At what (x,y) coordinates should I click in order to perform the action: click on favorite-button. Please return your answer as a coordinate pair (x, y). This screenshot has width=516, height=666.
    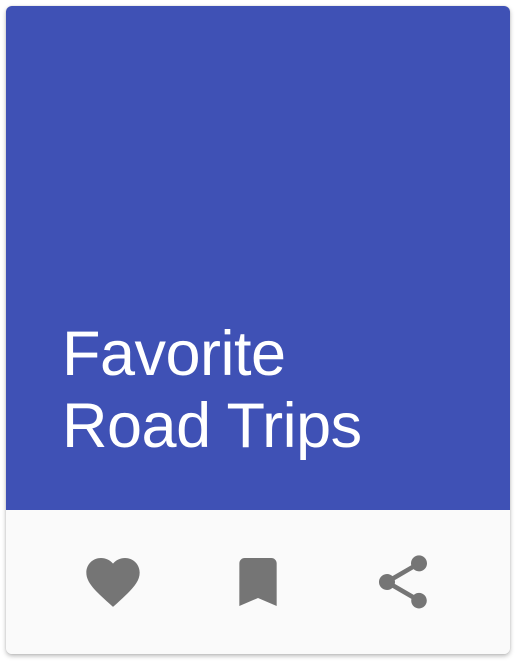
    Looking at the image, I should click on (113, 582).